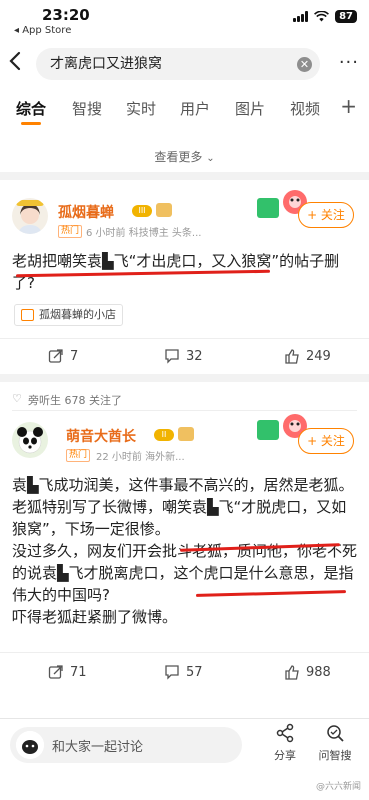 The width and height of the screenshot is (369, 800). Describe the element at coordinates (338, 787) in the screenshot. I see `watermark: @六六新闻` at that location.